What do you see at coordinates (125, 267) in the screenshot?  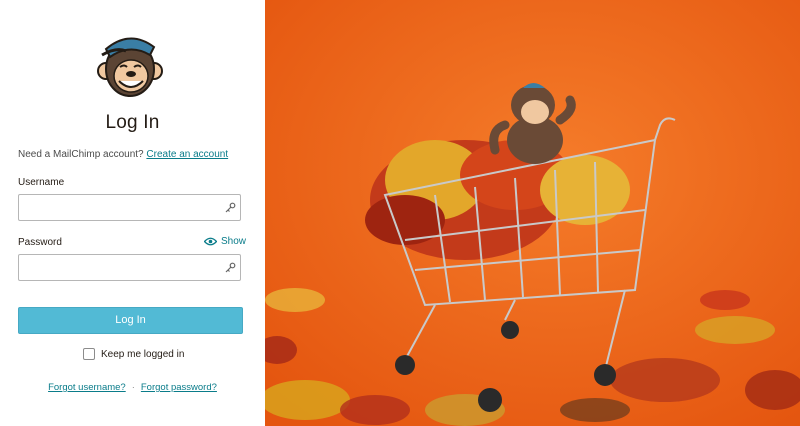 I see `password-input` at bounding box center [125, 267].